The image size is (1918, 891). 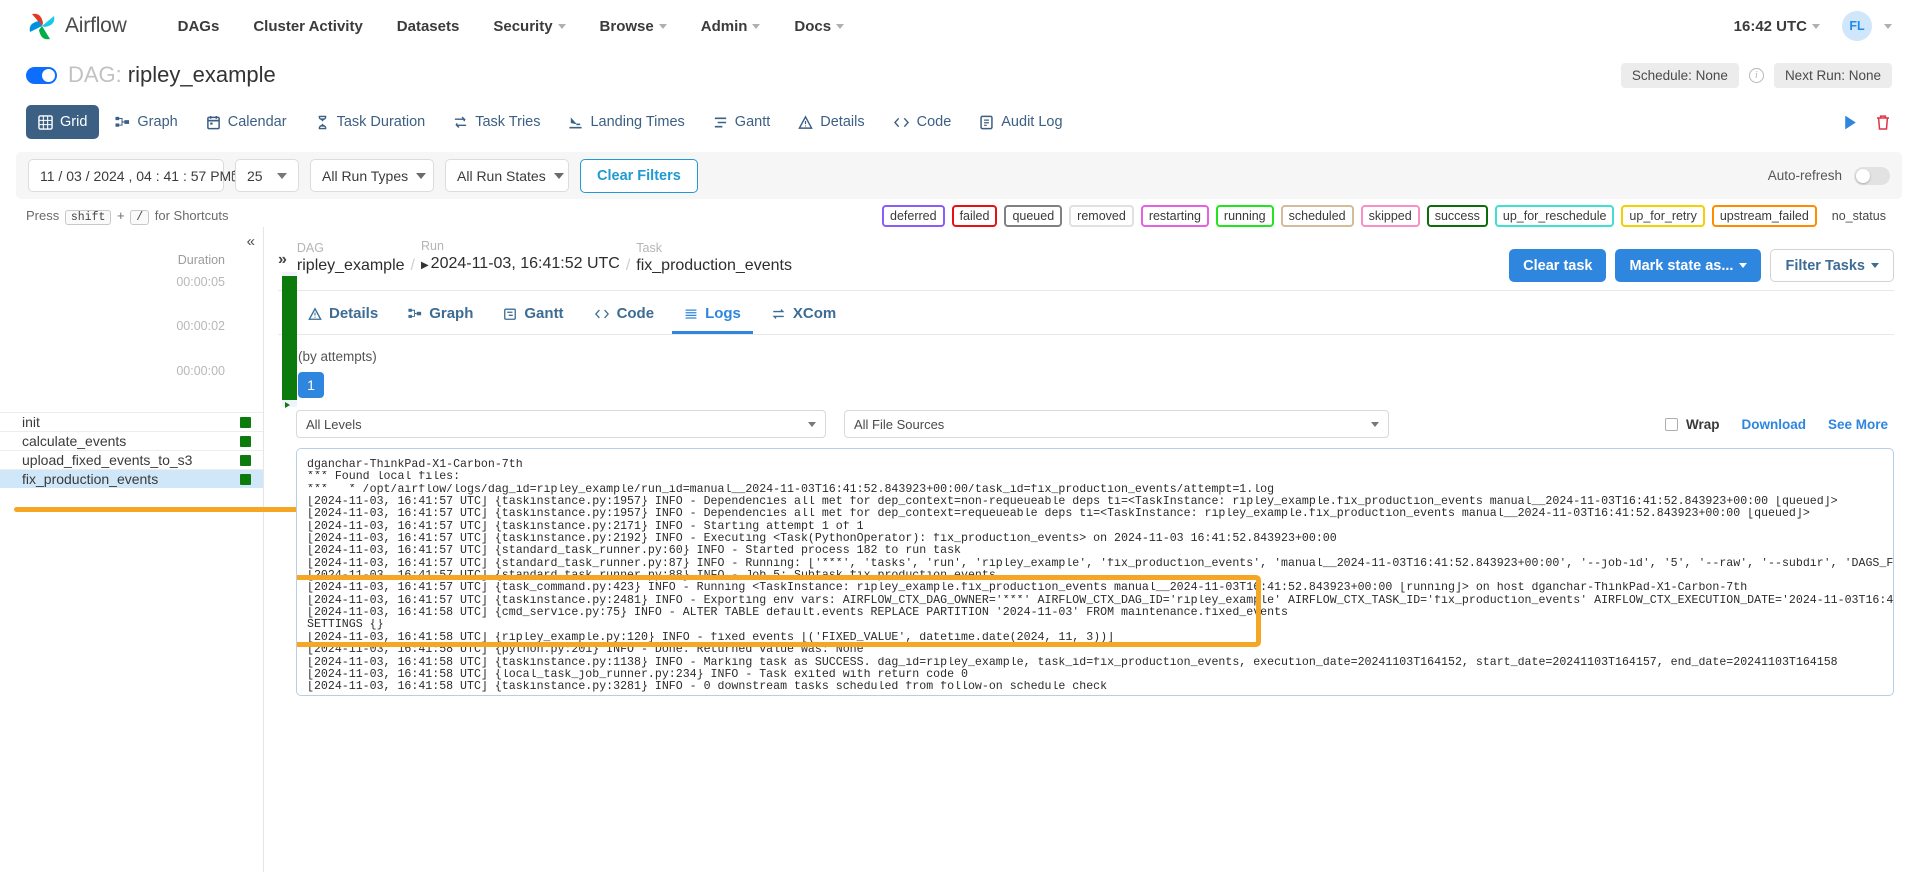 What do you see at coordinates (246, 122) in the screenshot?
I see `tab-calendar: Calendar` at bounding box center [246, 122].